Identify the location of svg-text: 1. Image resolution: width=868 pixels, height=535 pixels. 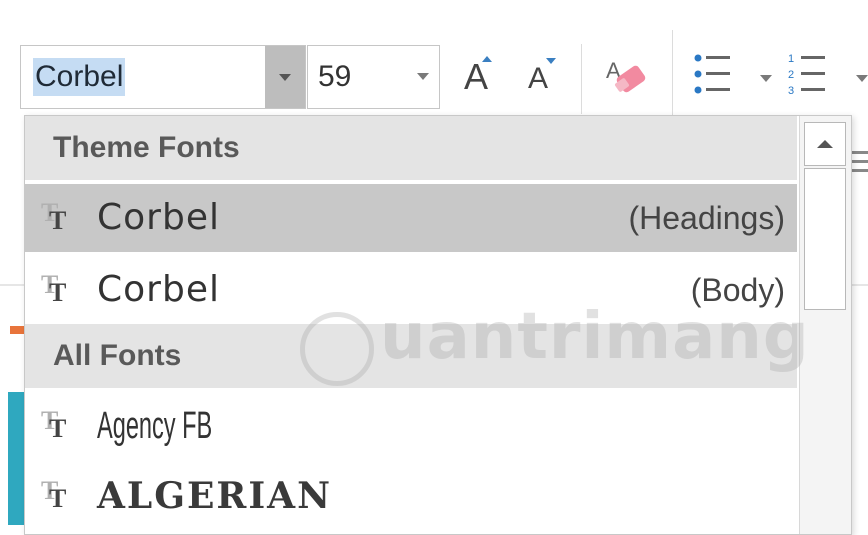
(791, 59).